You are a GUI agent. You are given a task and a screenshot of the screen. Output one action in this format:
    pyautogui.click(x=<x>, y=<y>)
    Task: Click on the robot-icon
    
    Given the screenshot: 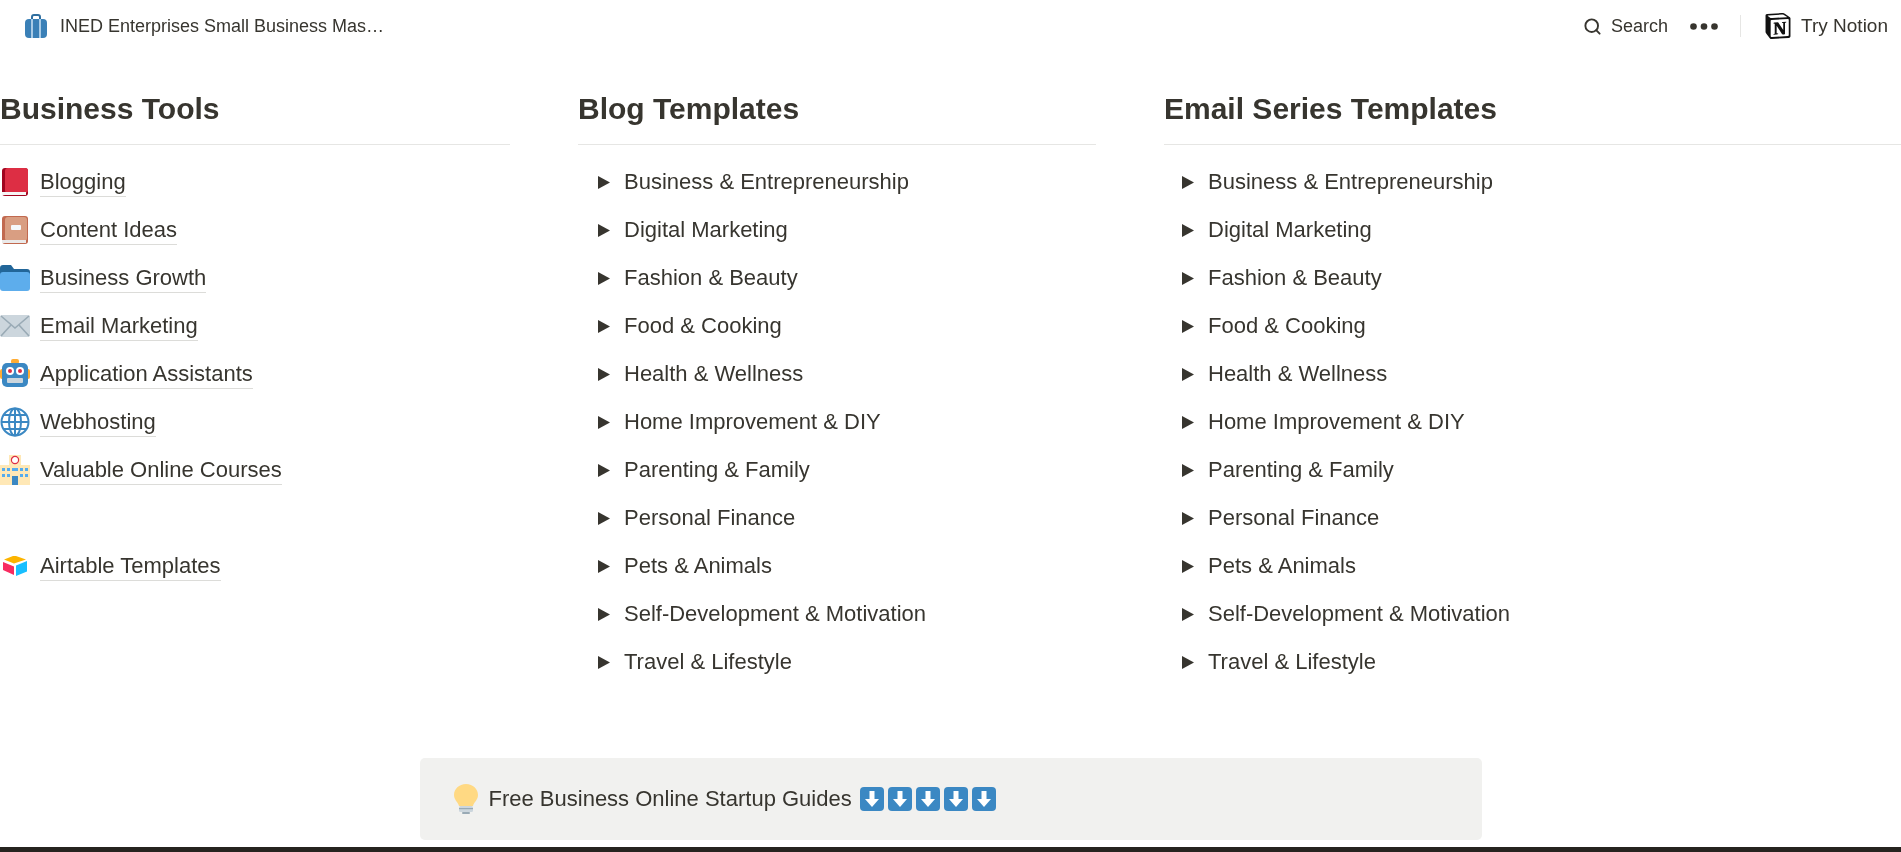 What is the action you would take?
    pyautogui.click(x=15, y=374)
    